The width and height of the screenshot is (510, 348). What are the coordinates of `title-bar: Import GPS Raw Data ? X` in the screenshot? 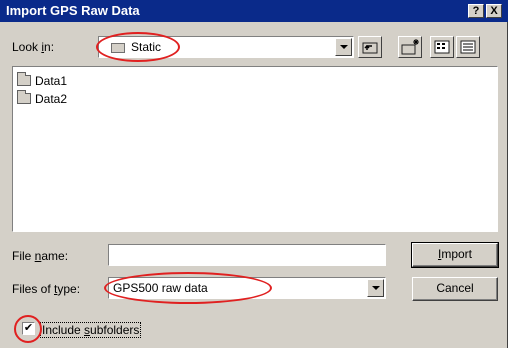 It's located at (254, 11).